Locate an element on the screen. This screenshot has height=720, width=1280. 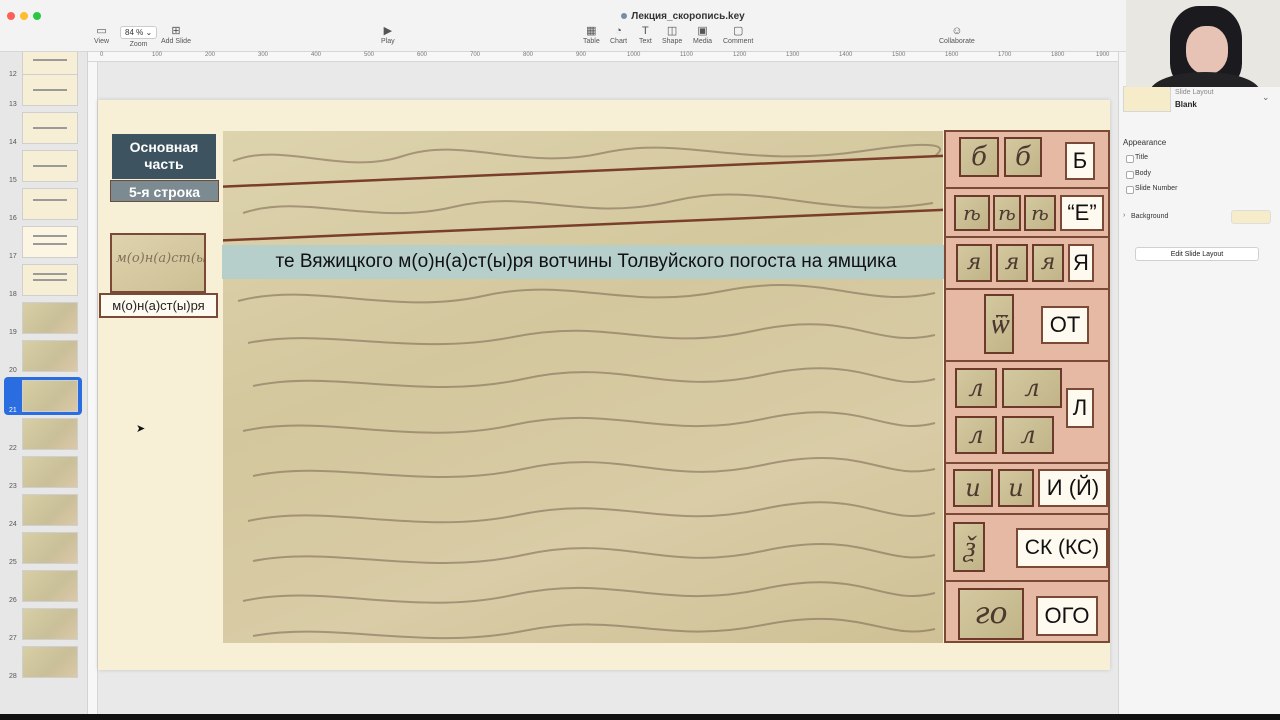
slide-thumbnail-15: 15 is located at coordinates (43, 168).